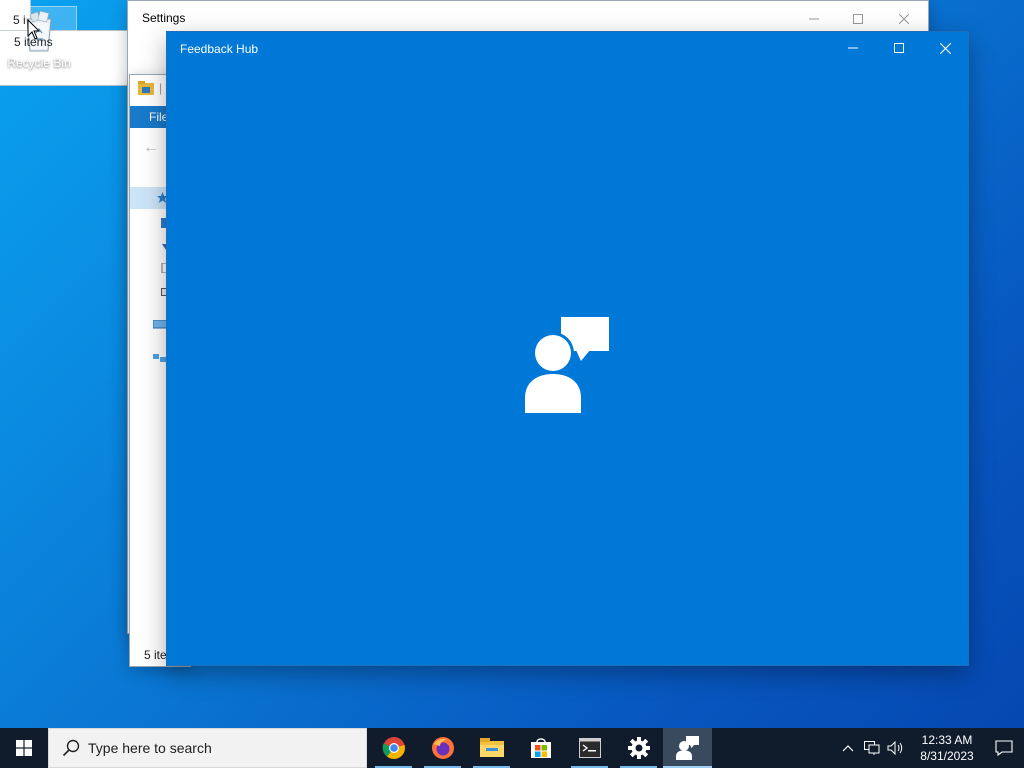 Image resolution: width=1024 pixels, height=768 pixels. Describe the element at coordinates (947, 740) in the screenshot. I see `clock-time: 12:33 AM` at that location.